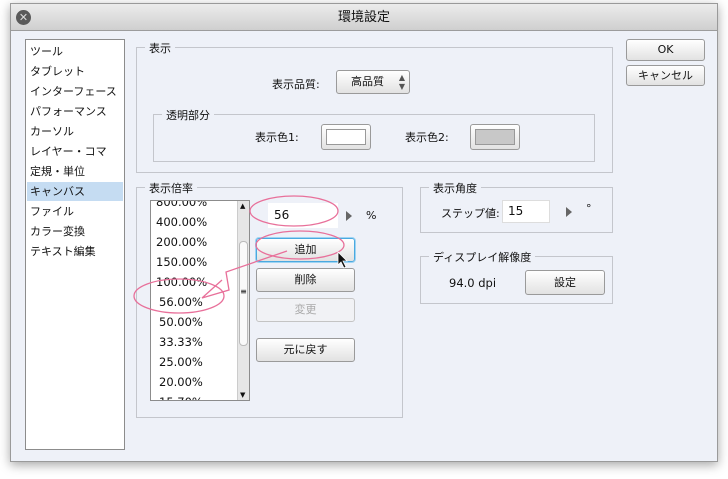  Describe the element at coordinates (181, 302) in the screenshot. I see `zoom-item-selected: 56.00%` at that location.